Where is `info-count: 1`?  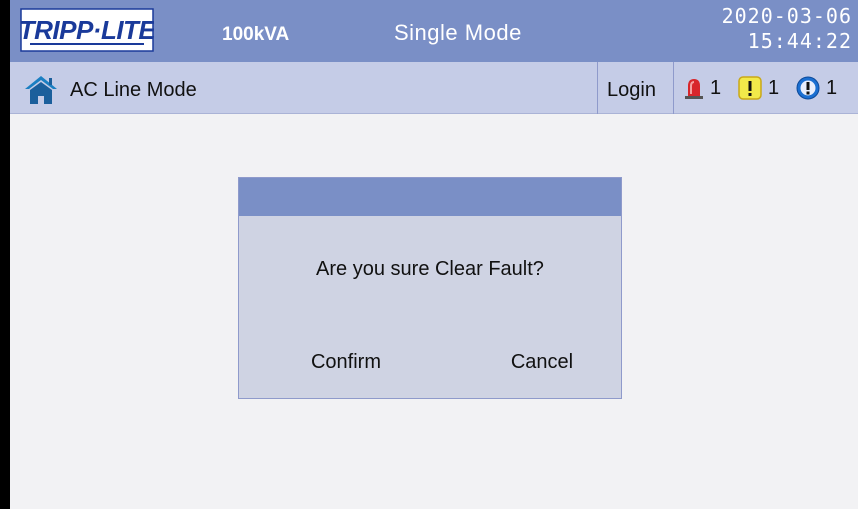
info-count: 1 is located at coordinates (832, 87).